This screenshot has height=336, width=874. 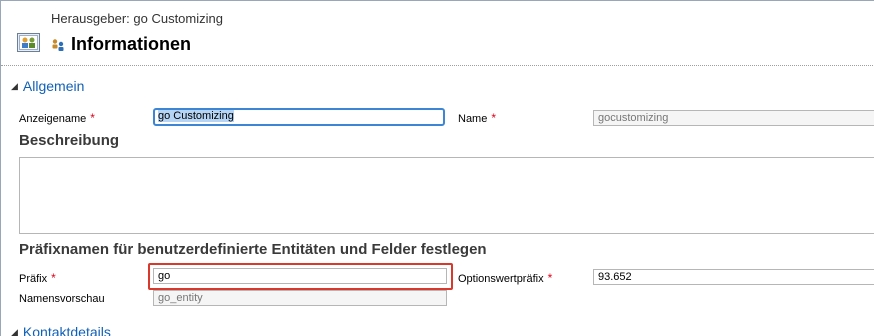 What do you see at coordinates (53, 119) in the screenshot?
I see `display-name-label-text: Anzeigename` at bounding box center [53, 119].